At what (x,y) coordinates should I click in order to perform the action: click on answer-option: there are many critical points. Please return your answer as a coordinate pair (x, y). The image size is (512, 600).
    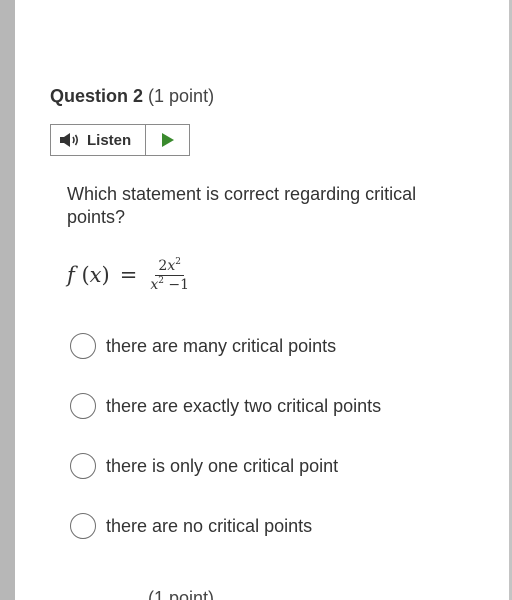
    Looking at the image, I should click on (203, 346).